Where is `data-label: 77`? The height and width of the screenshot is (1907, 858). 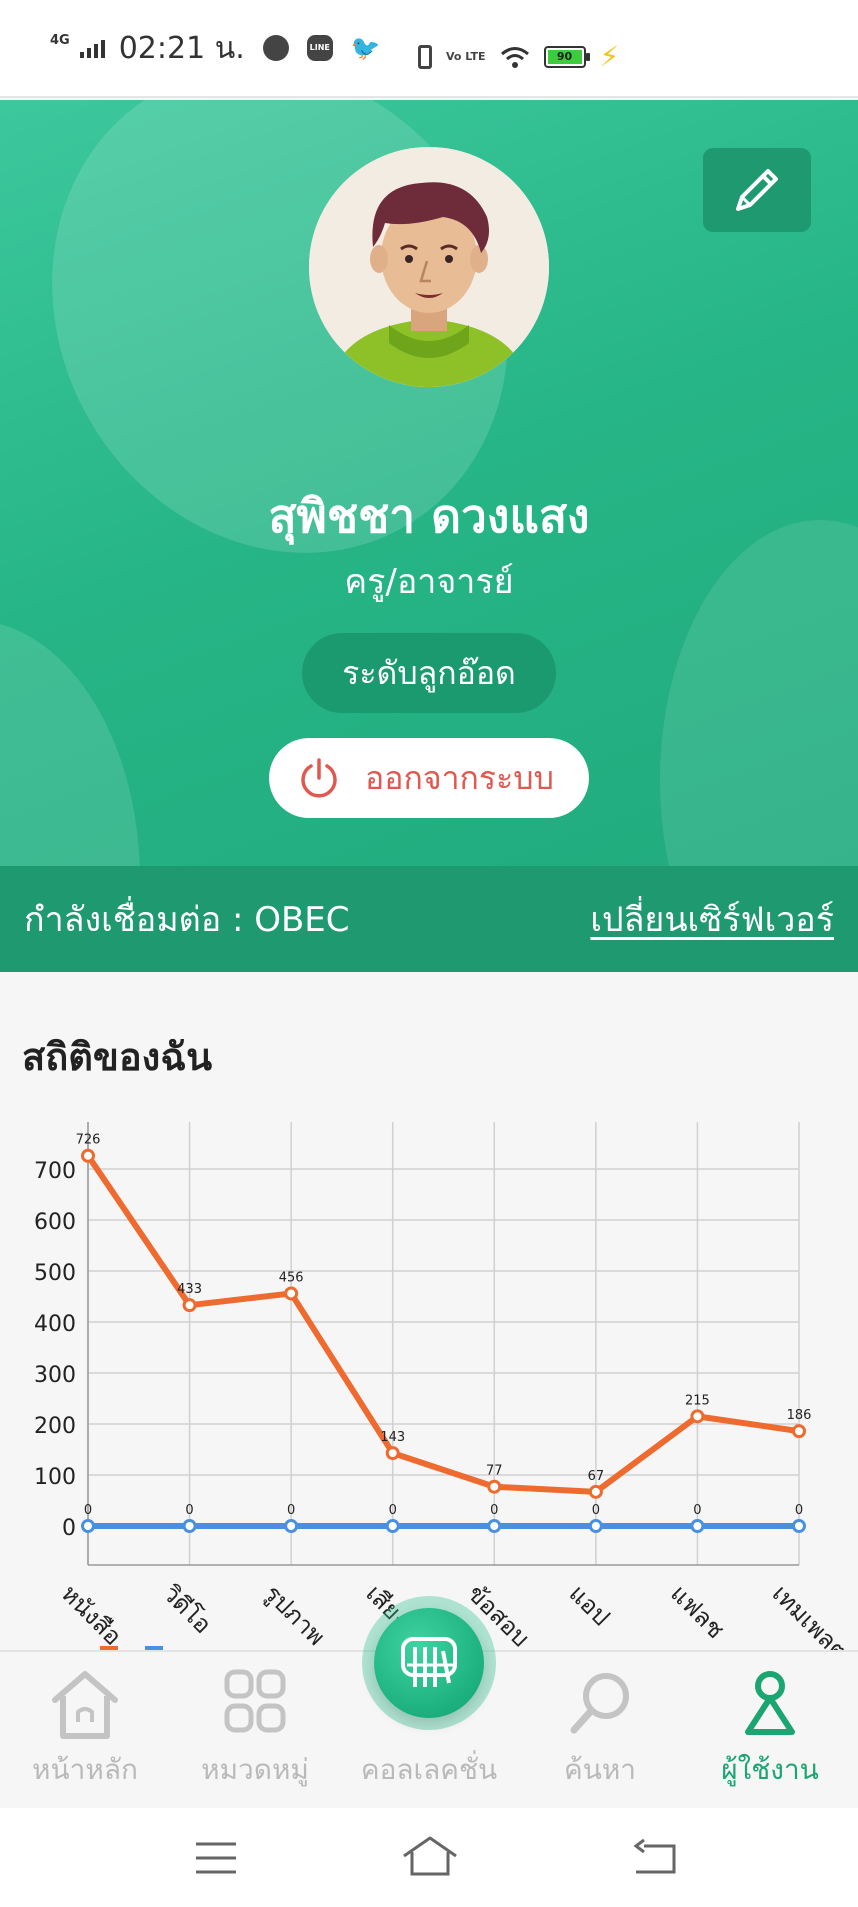 data-label: 77 is located at coordinates (494, 1471).